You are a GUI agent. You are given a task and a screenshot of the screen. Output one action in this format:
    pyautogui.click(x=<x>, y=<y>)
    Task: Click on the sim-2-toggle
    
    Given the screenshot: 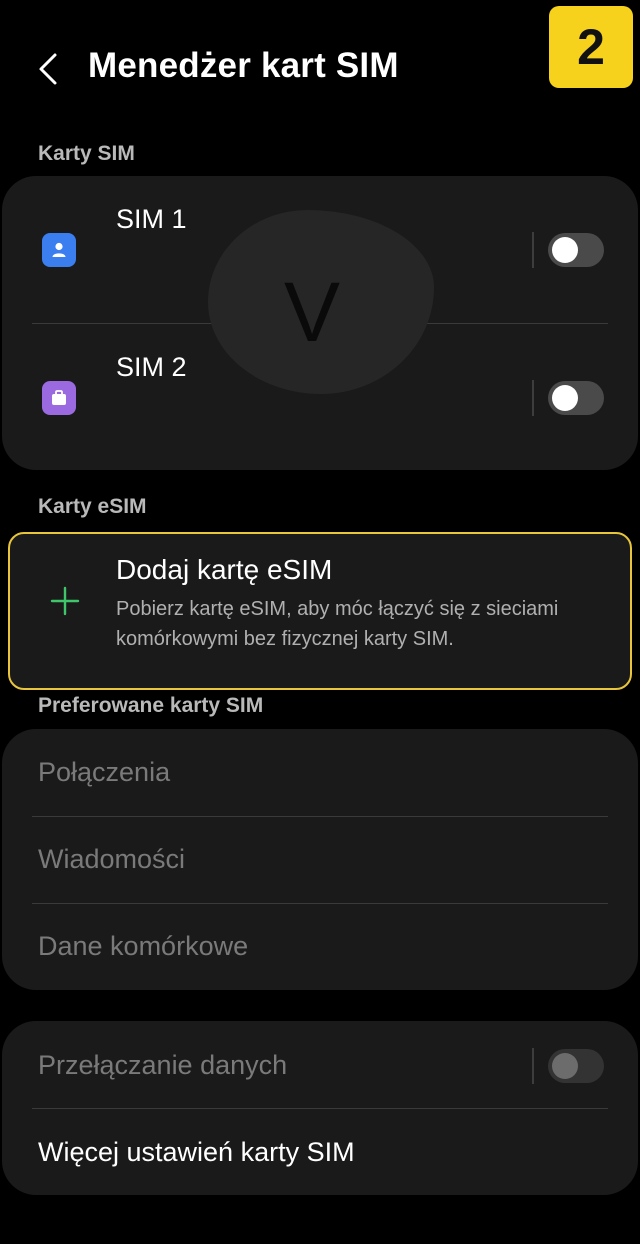 What is the action you would take?
    pyautogui.click(x=576, y=398)
    